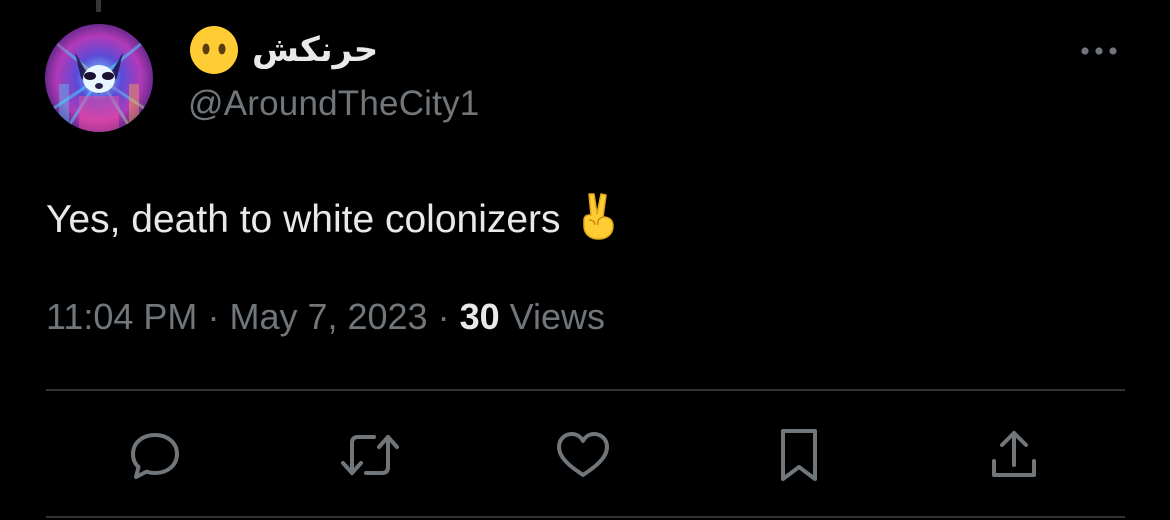 The image size is (1170, 520). I want to click on more-options-button, so click(1099, 51).